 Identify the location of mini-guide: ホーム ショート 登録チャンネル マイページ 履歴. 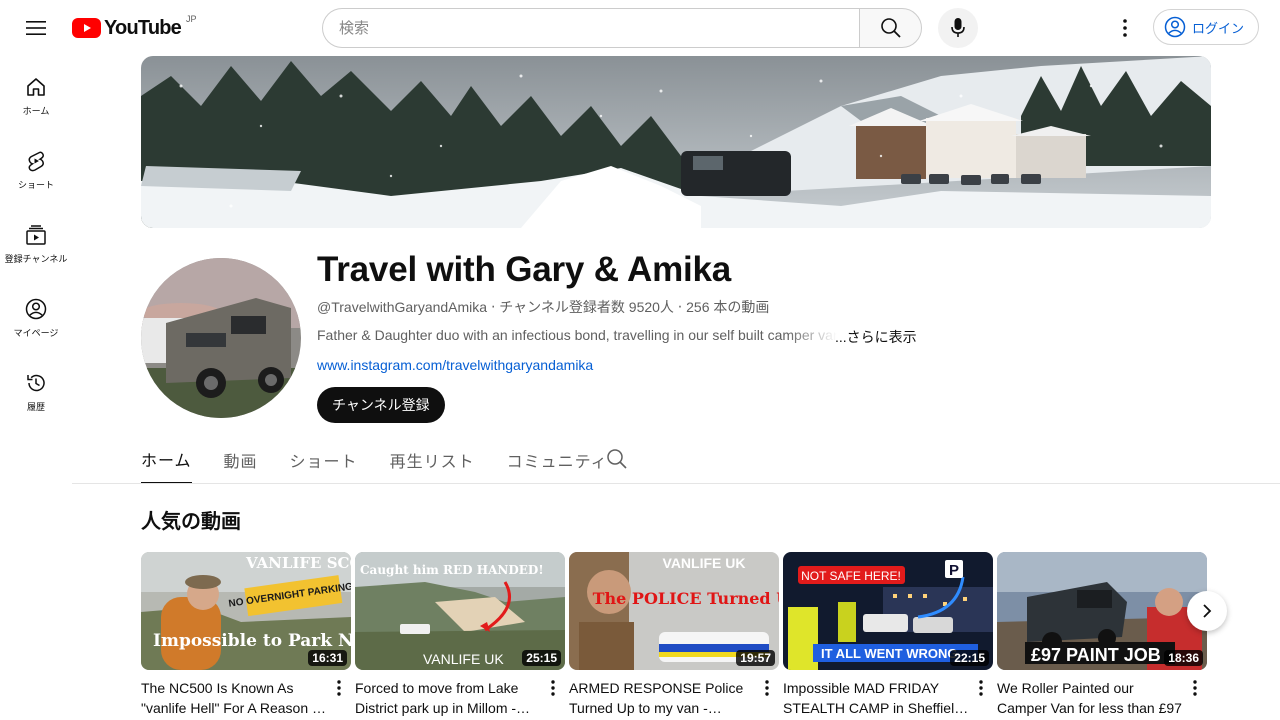
(36, 241).